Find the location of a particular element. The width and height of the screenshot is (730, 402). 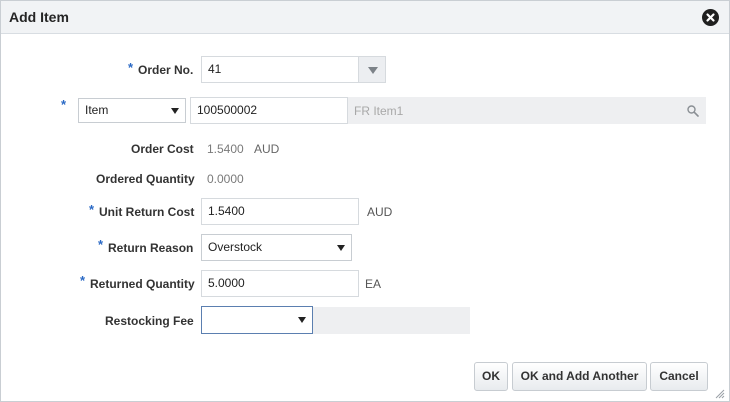

restocking-fee-amount-field is located at coordinates (391, 320).